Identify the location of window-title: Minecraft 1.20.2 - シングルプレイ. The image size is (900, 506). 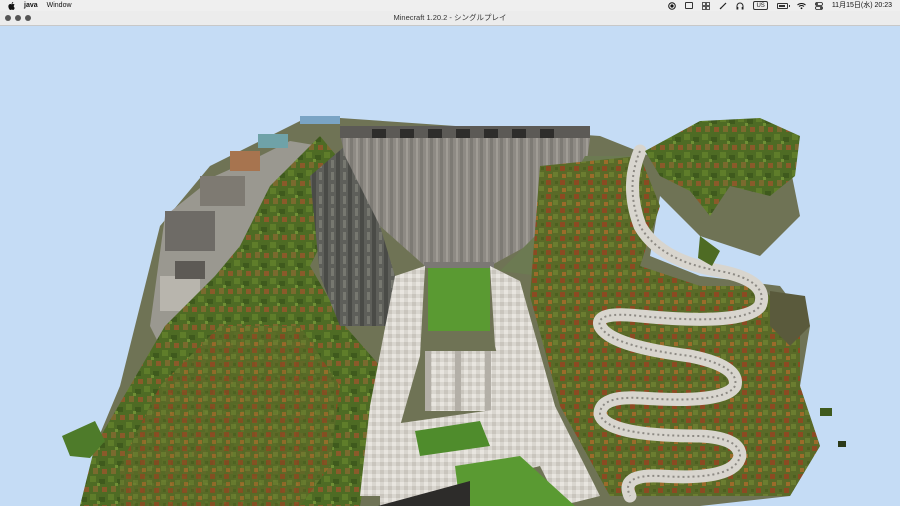
(450, 17).